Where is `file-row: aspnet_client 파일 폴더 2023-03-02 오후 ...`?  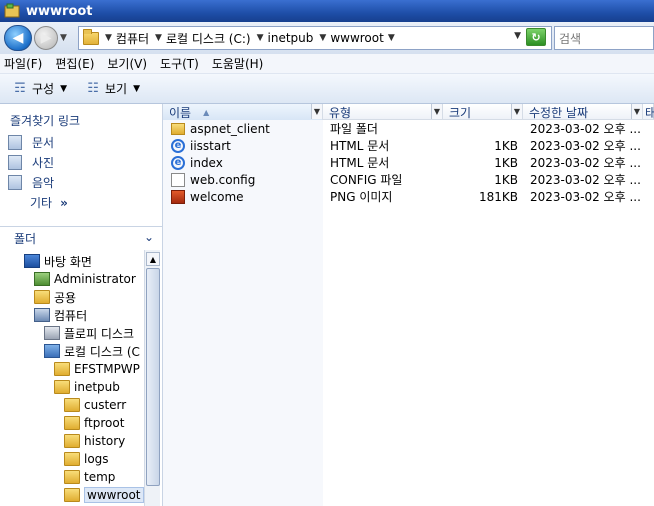 file-row: aspnet_client 파일 폴더 2023-03-02 오후 ... is located at coordinates (408, 128).